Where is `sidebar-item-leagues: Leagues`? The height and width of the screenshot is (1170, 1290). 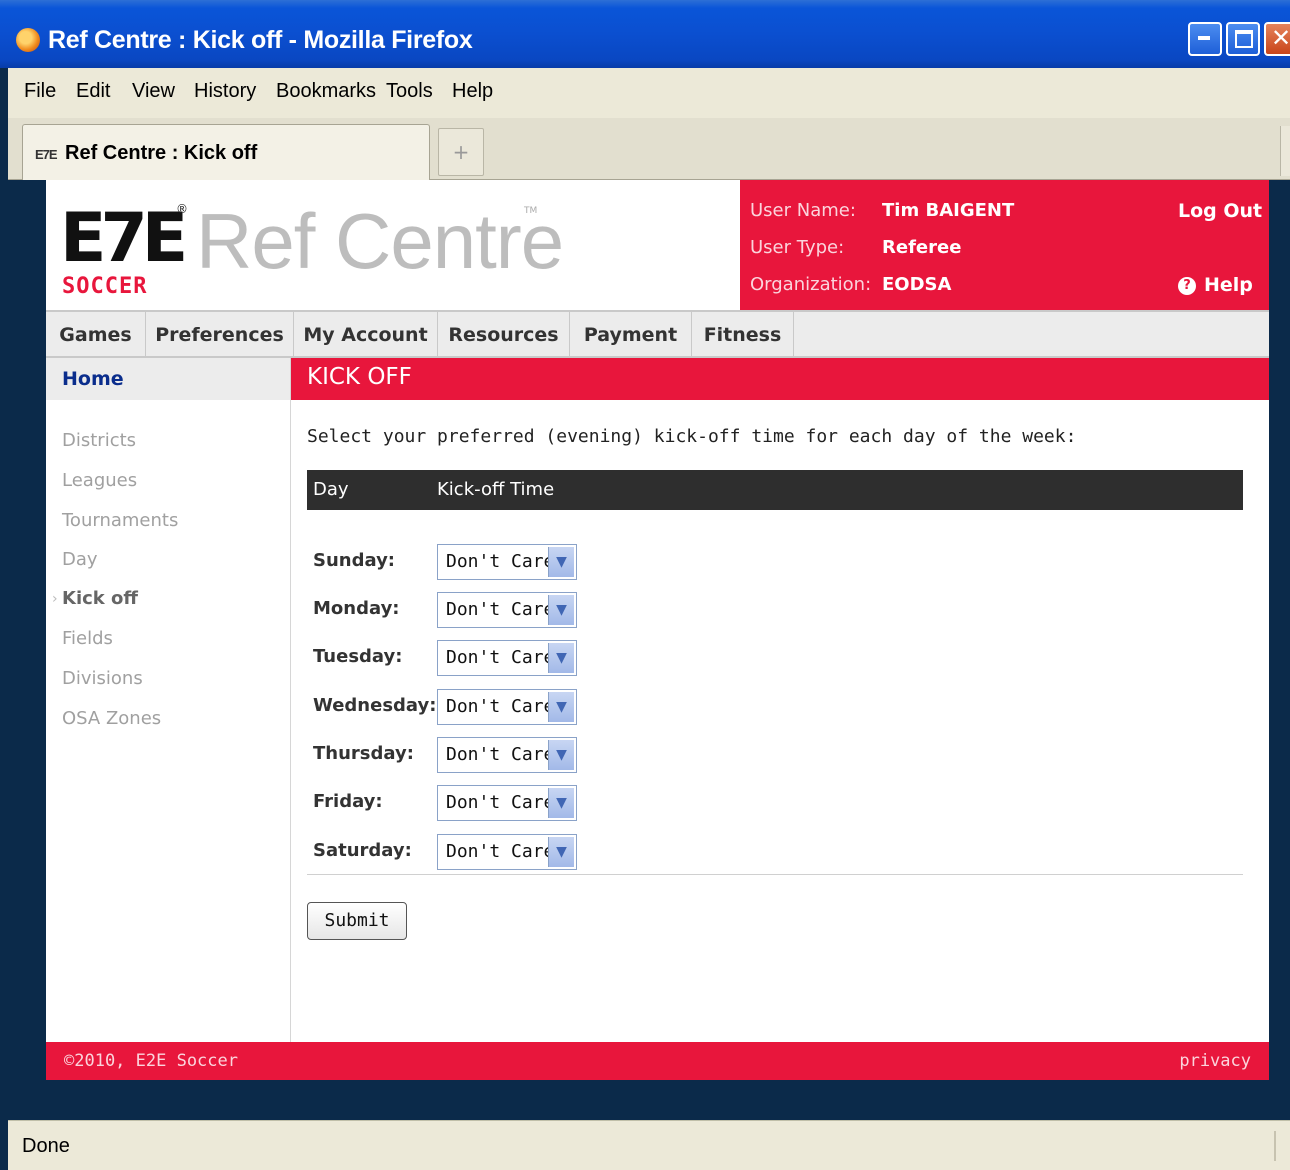 sidebar-item-leagues: Leagues is located at coordinates (99, 480).